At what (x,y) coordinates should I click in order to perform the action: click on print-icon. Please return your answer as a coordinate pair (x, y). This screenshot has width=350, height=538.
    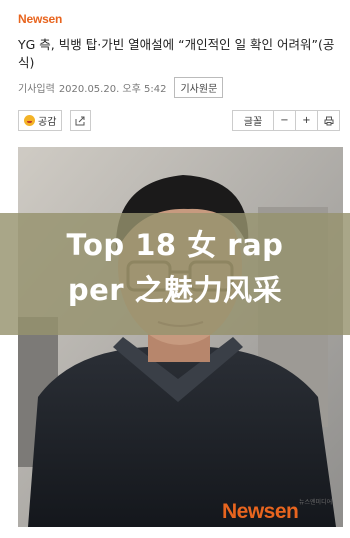
    Looking at the image, I should click on (328, 120).